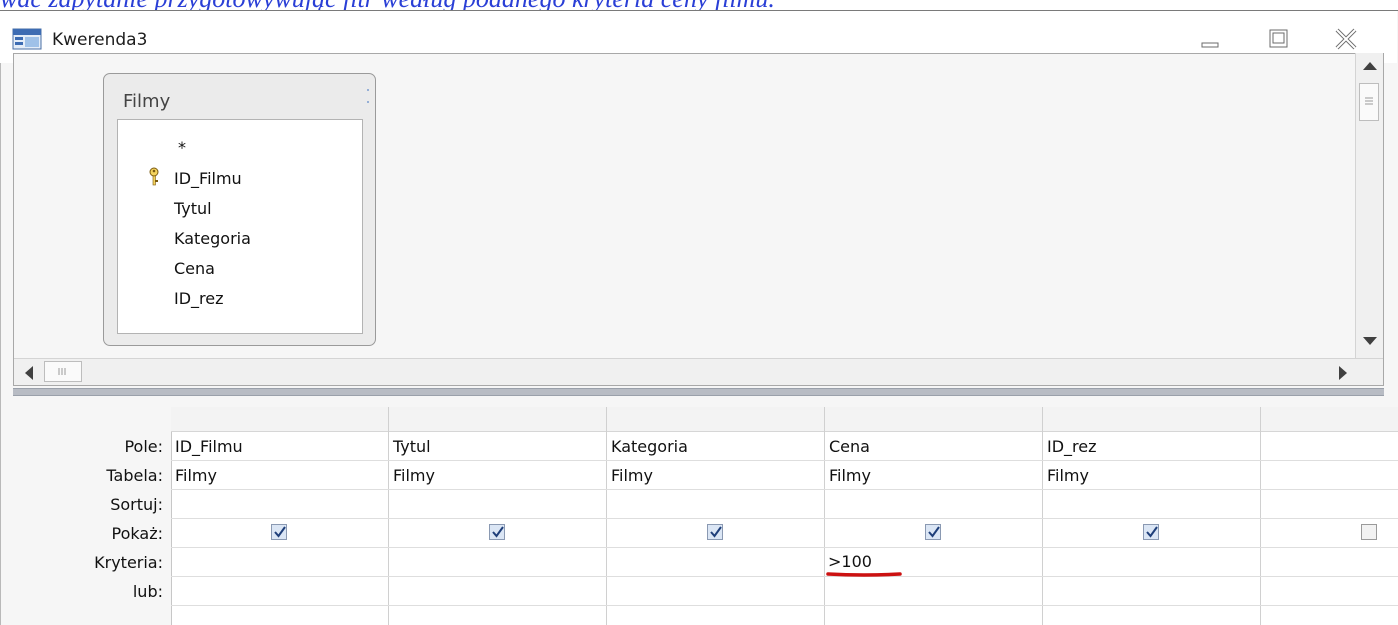  I want to click on resize-grip-icon, so click(368, 96).